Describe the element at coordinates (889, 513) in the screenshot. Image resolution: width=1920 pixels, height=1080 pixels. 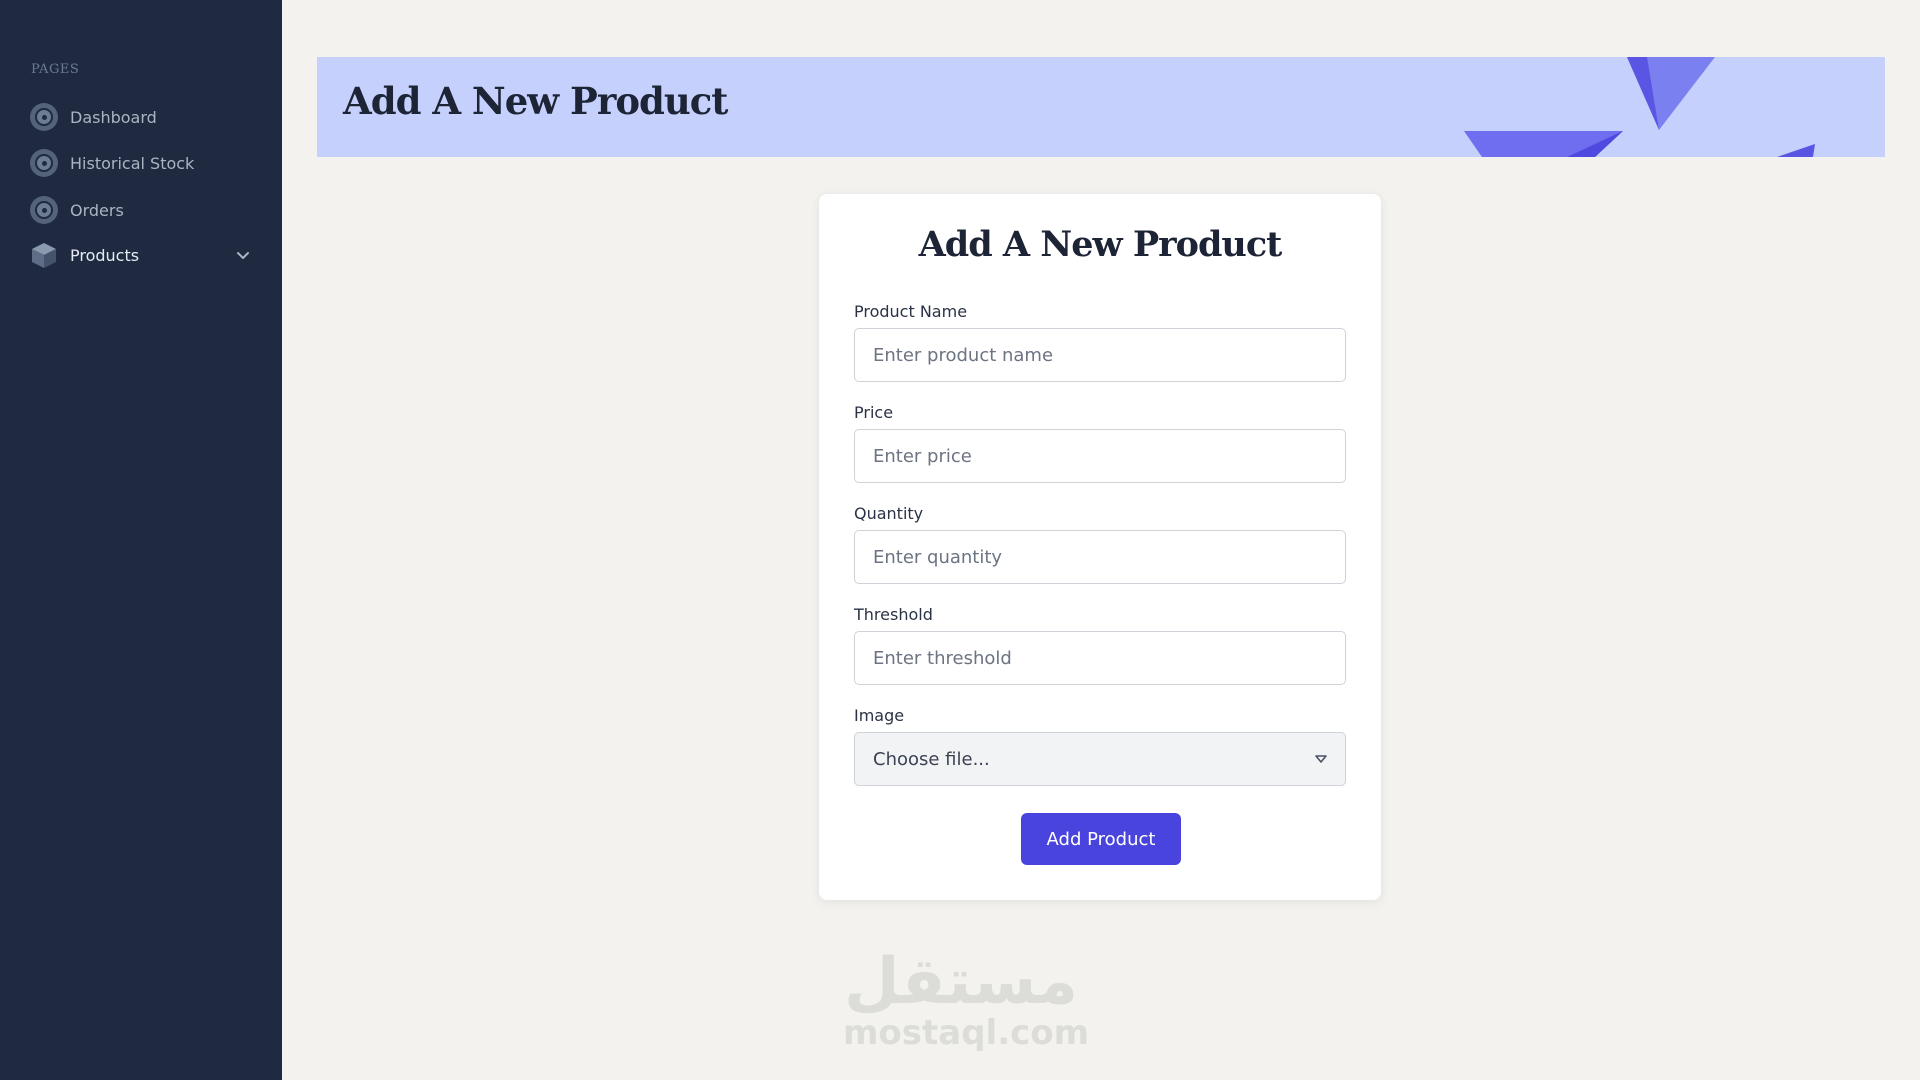
I see `quantity-label: Quantity` at that location.